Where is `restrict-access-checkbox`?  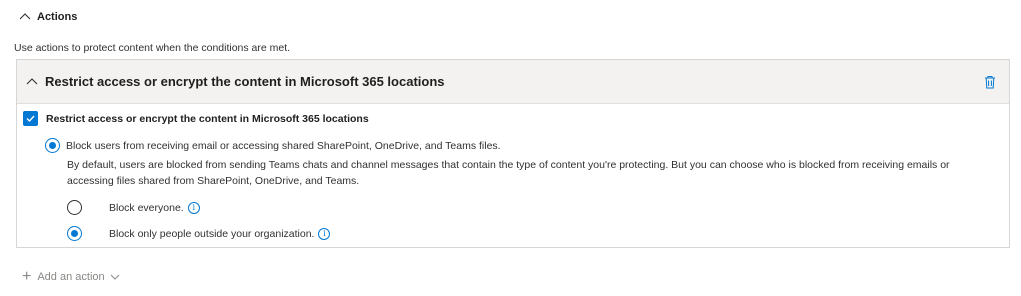 restrict-access-checkbox is located at coordinates (30, 118).